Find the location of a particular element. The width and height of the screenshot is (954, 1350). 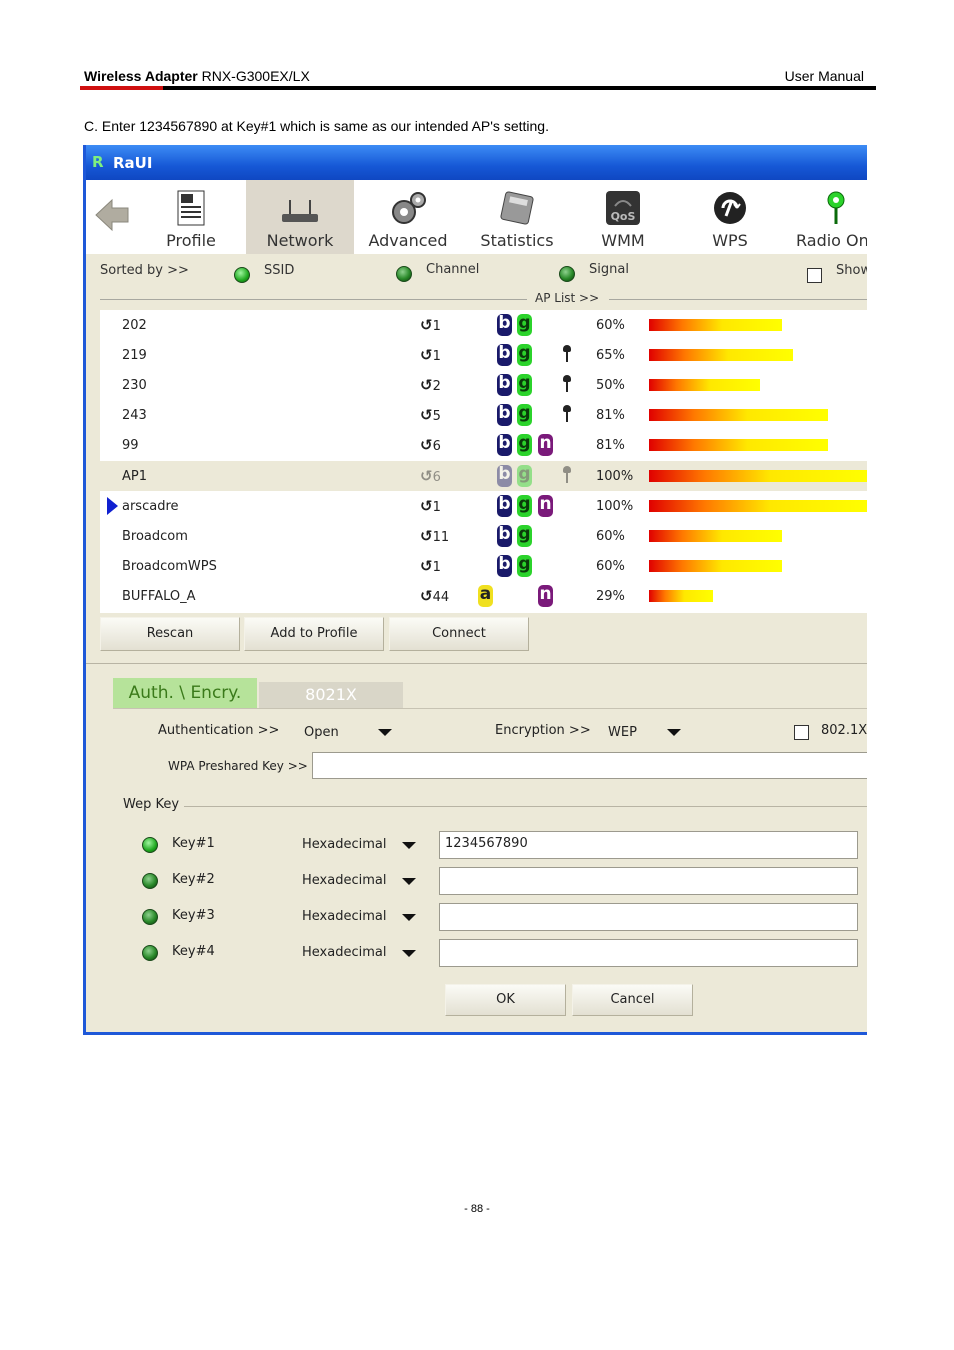

tab-auth-encry: Auth. \ Encry. is located at coordinates (185, 693).